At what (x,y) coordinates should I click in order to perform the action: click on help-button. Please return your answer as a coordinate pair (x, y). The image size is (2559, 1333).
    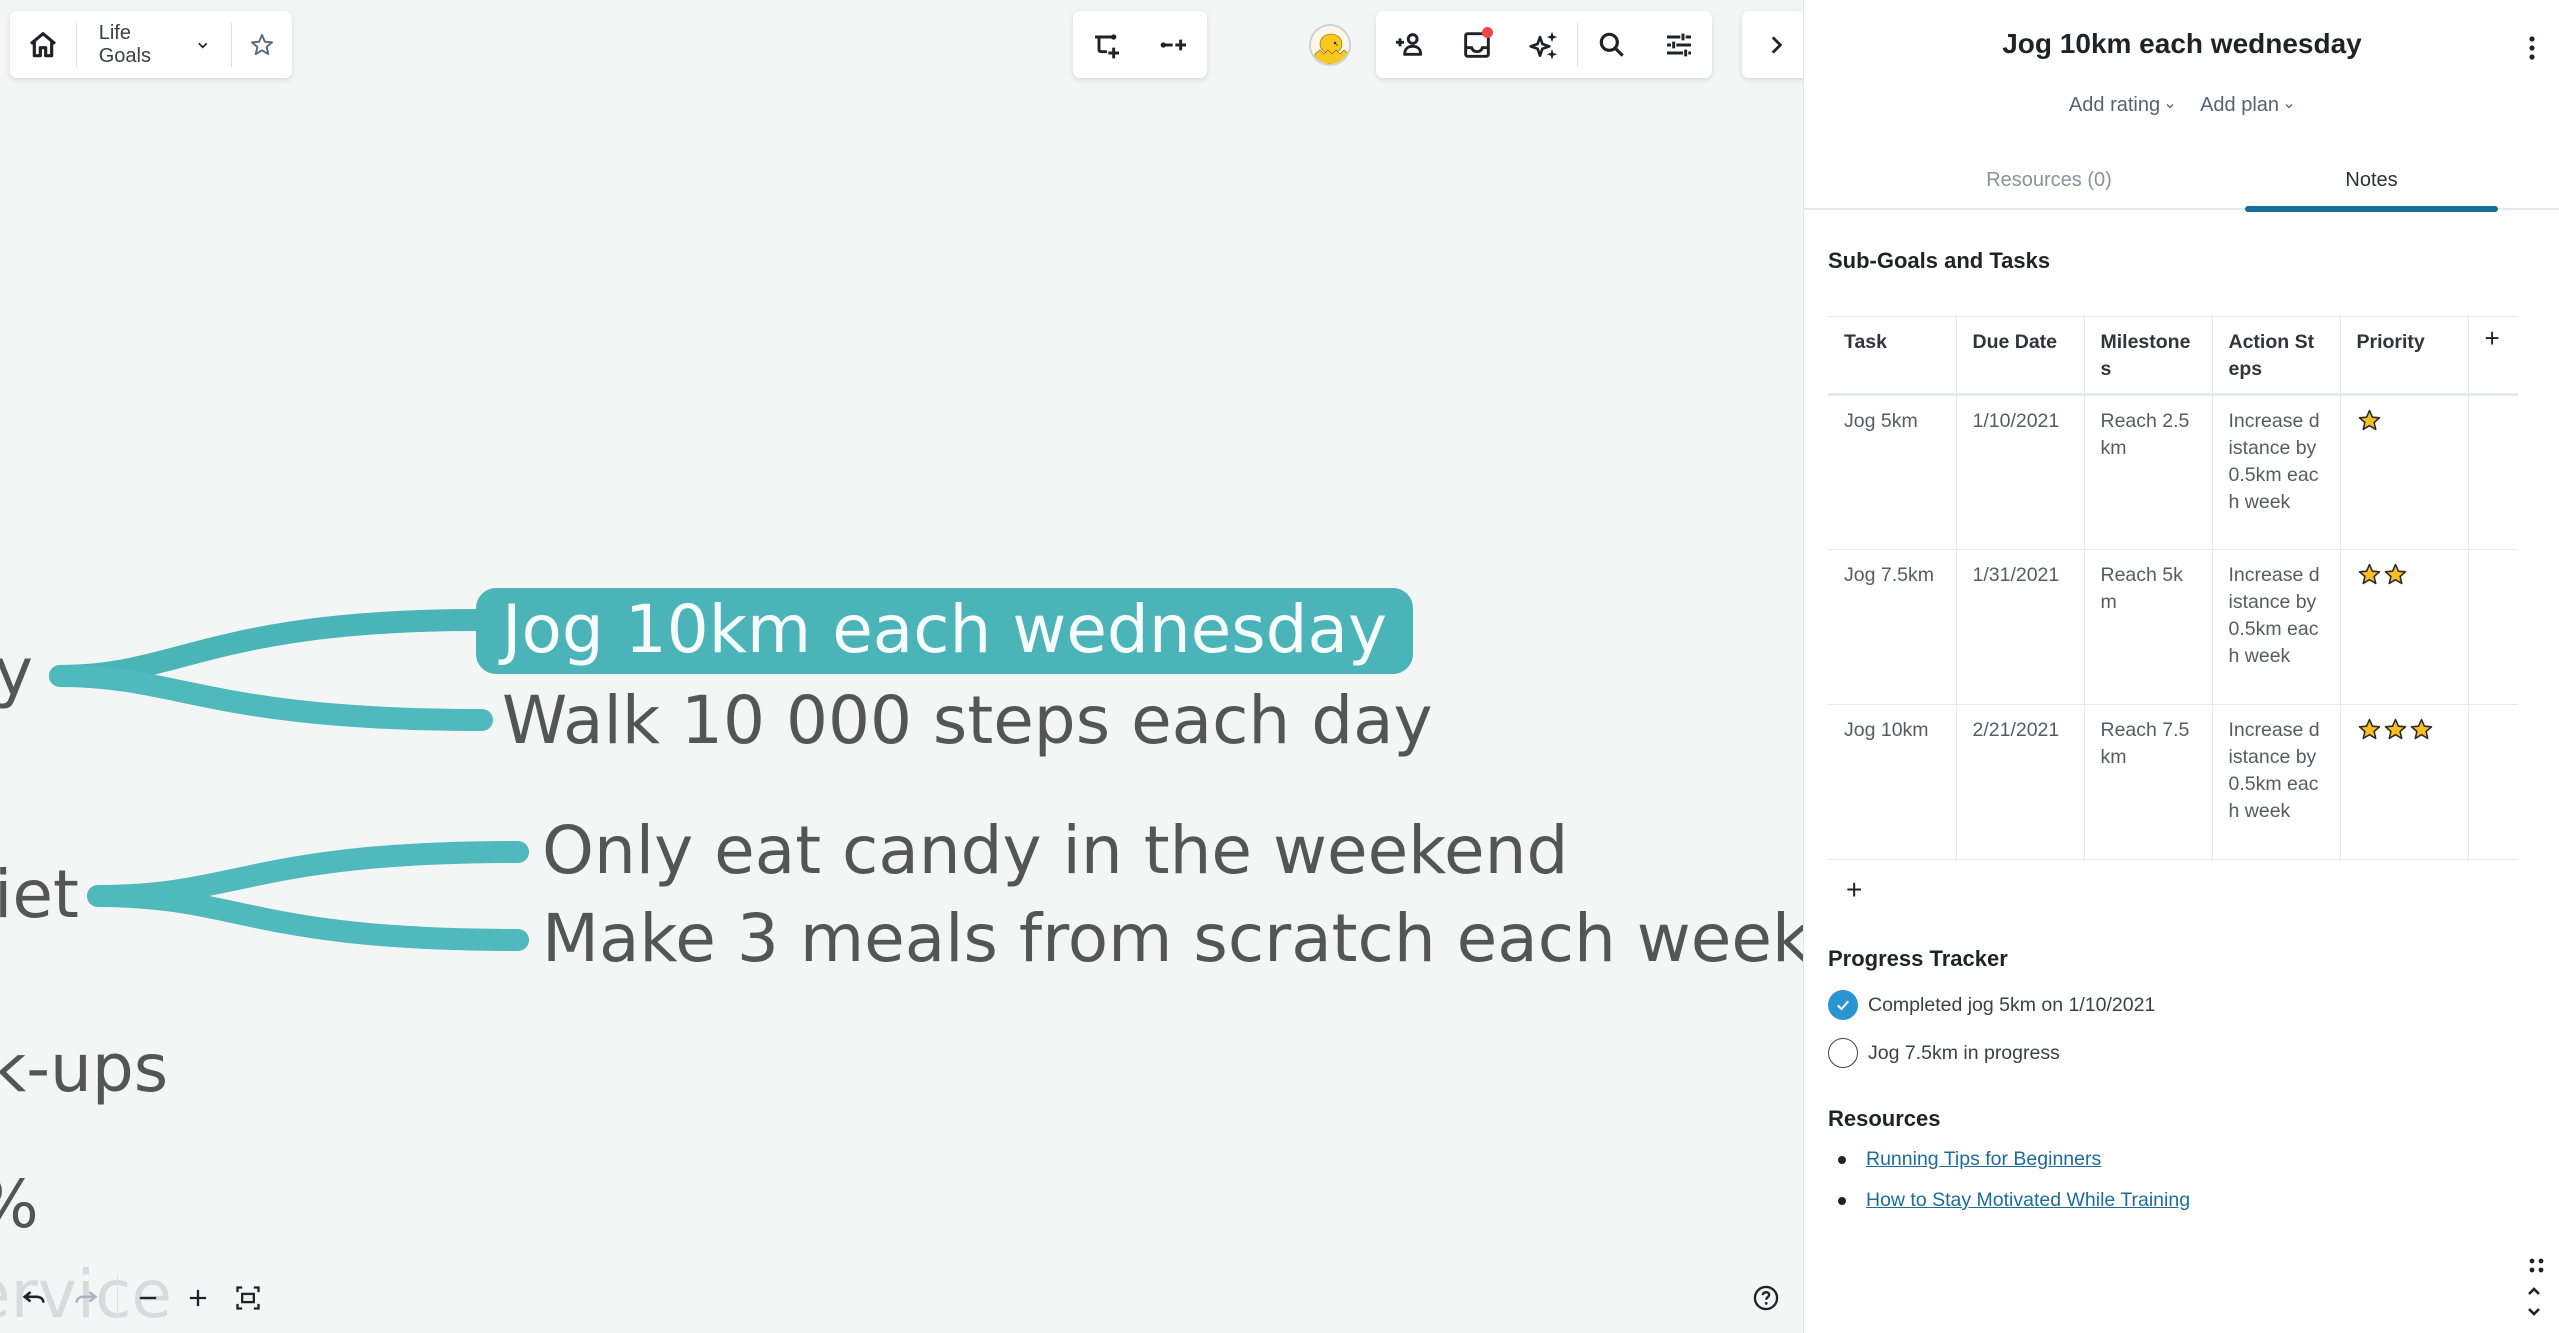
    Looking at the image, I should click on (1766, 1298).